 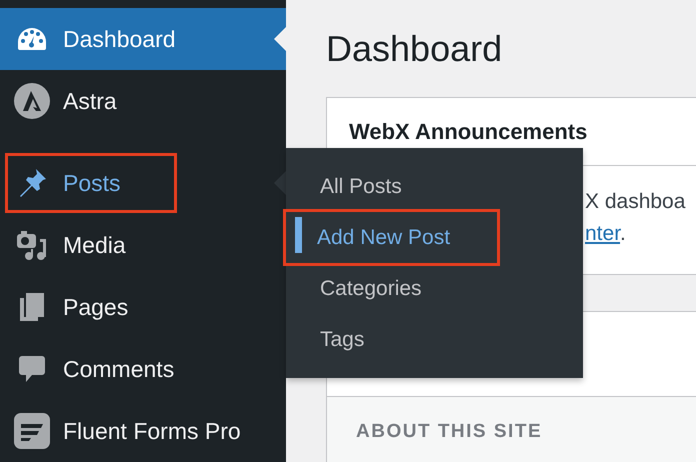 What do you see at coordinates (394, 186) in the screenshot?
I see `submenu-item: All Posts` at bounding box center [394, 186].